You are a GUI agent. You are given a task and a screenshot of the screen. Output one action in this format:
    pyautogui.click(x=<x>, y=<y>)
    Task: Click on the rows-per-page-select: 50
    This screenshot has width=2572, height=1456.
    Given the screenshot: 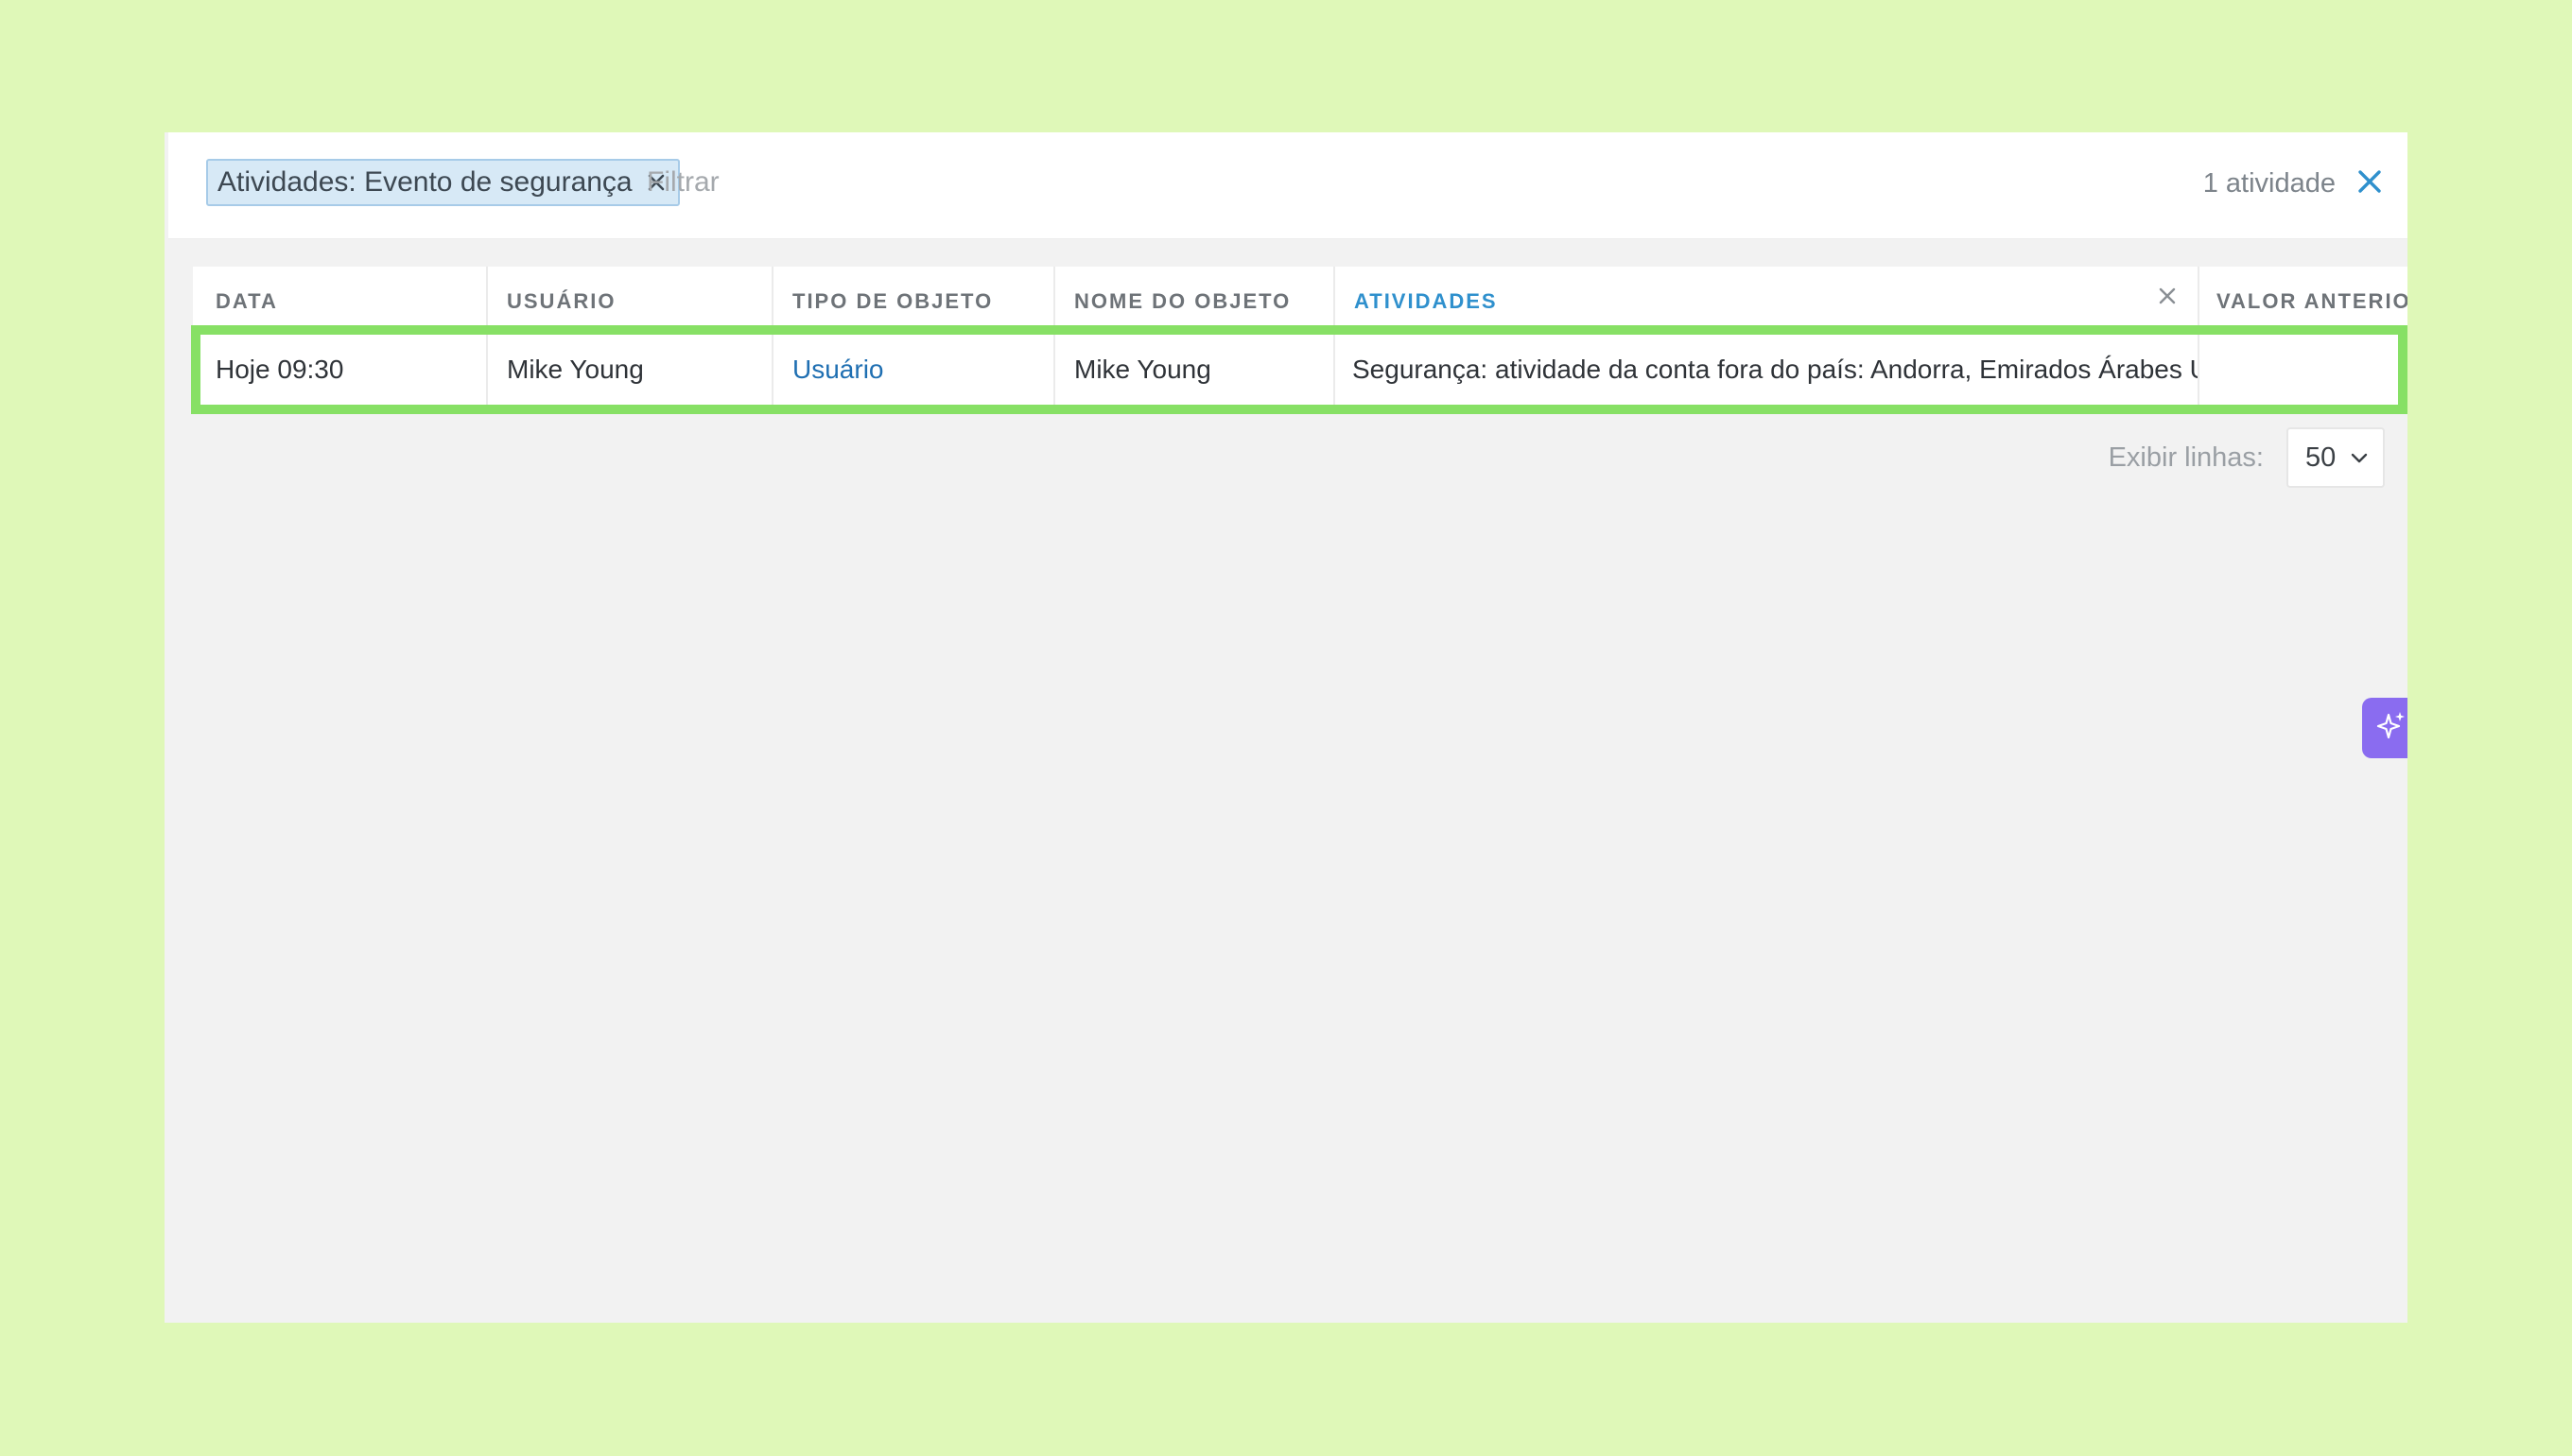 What is the action you would take?
    pyautogui.click(x=2335, y=457)
    